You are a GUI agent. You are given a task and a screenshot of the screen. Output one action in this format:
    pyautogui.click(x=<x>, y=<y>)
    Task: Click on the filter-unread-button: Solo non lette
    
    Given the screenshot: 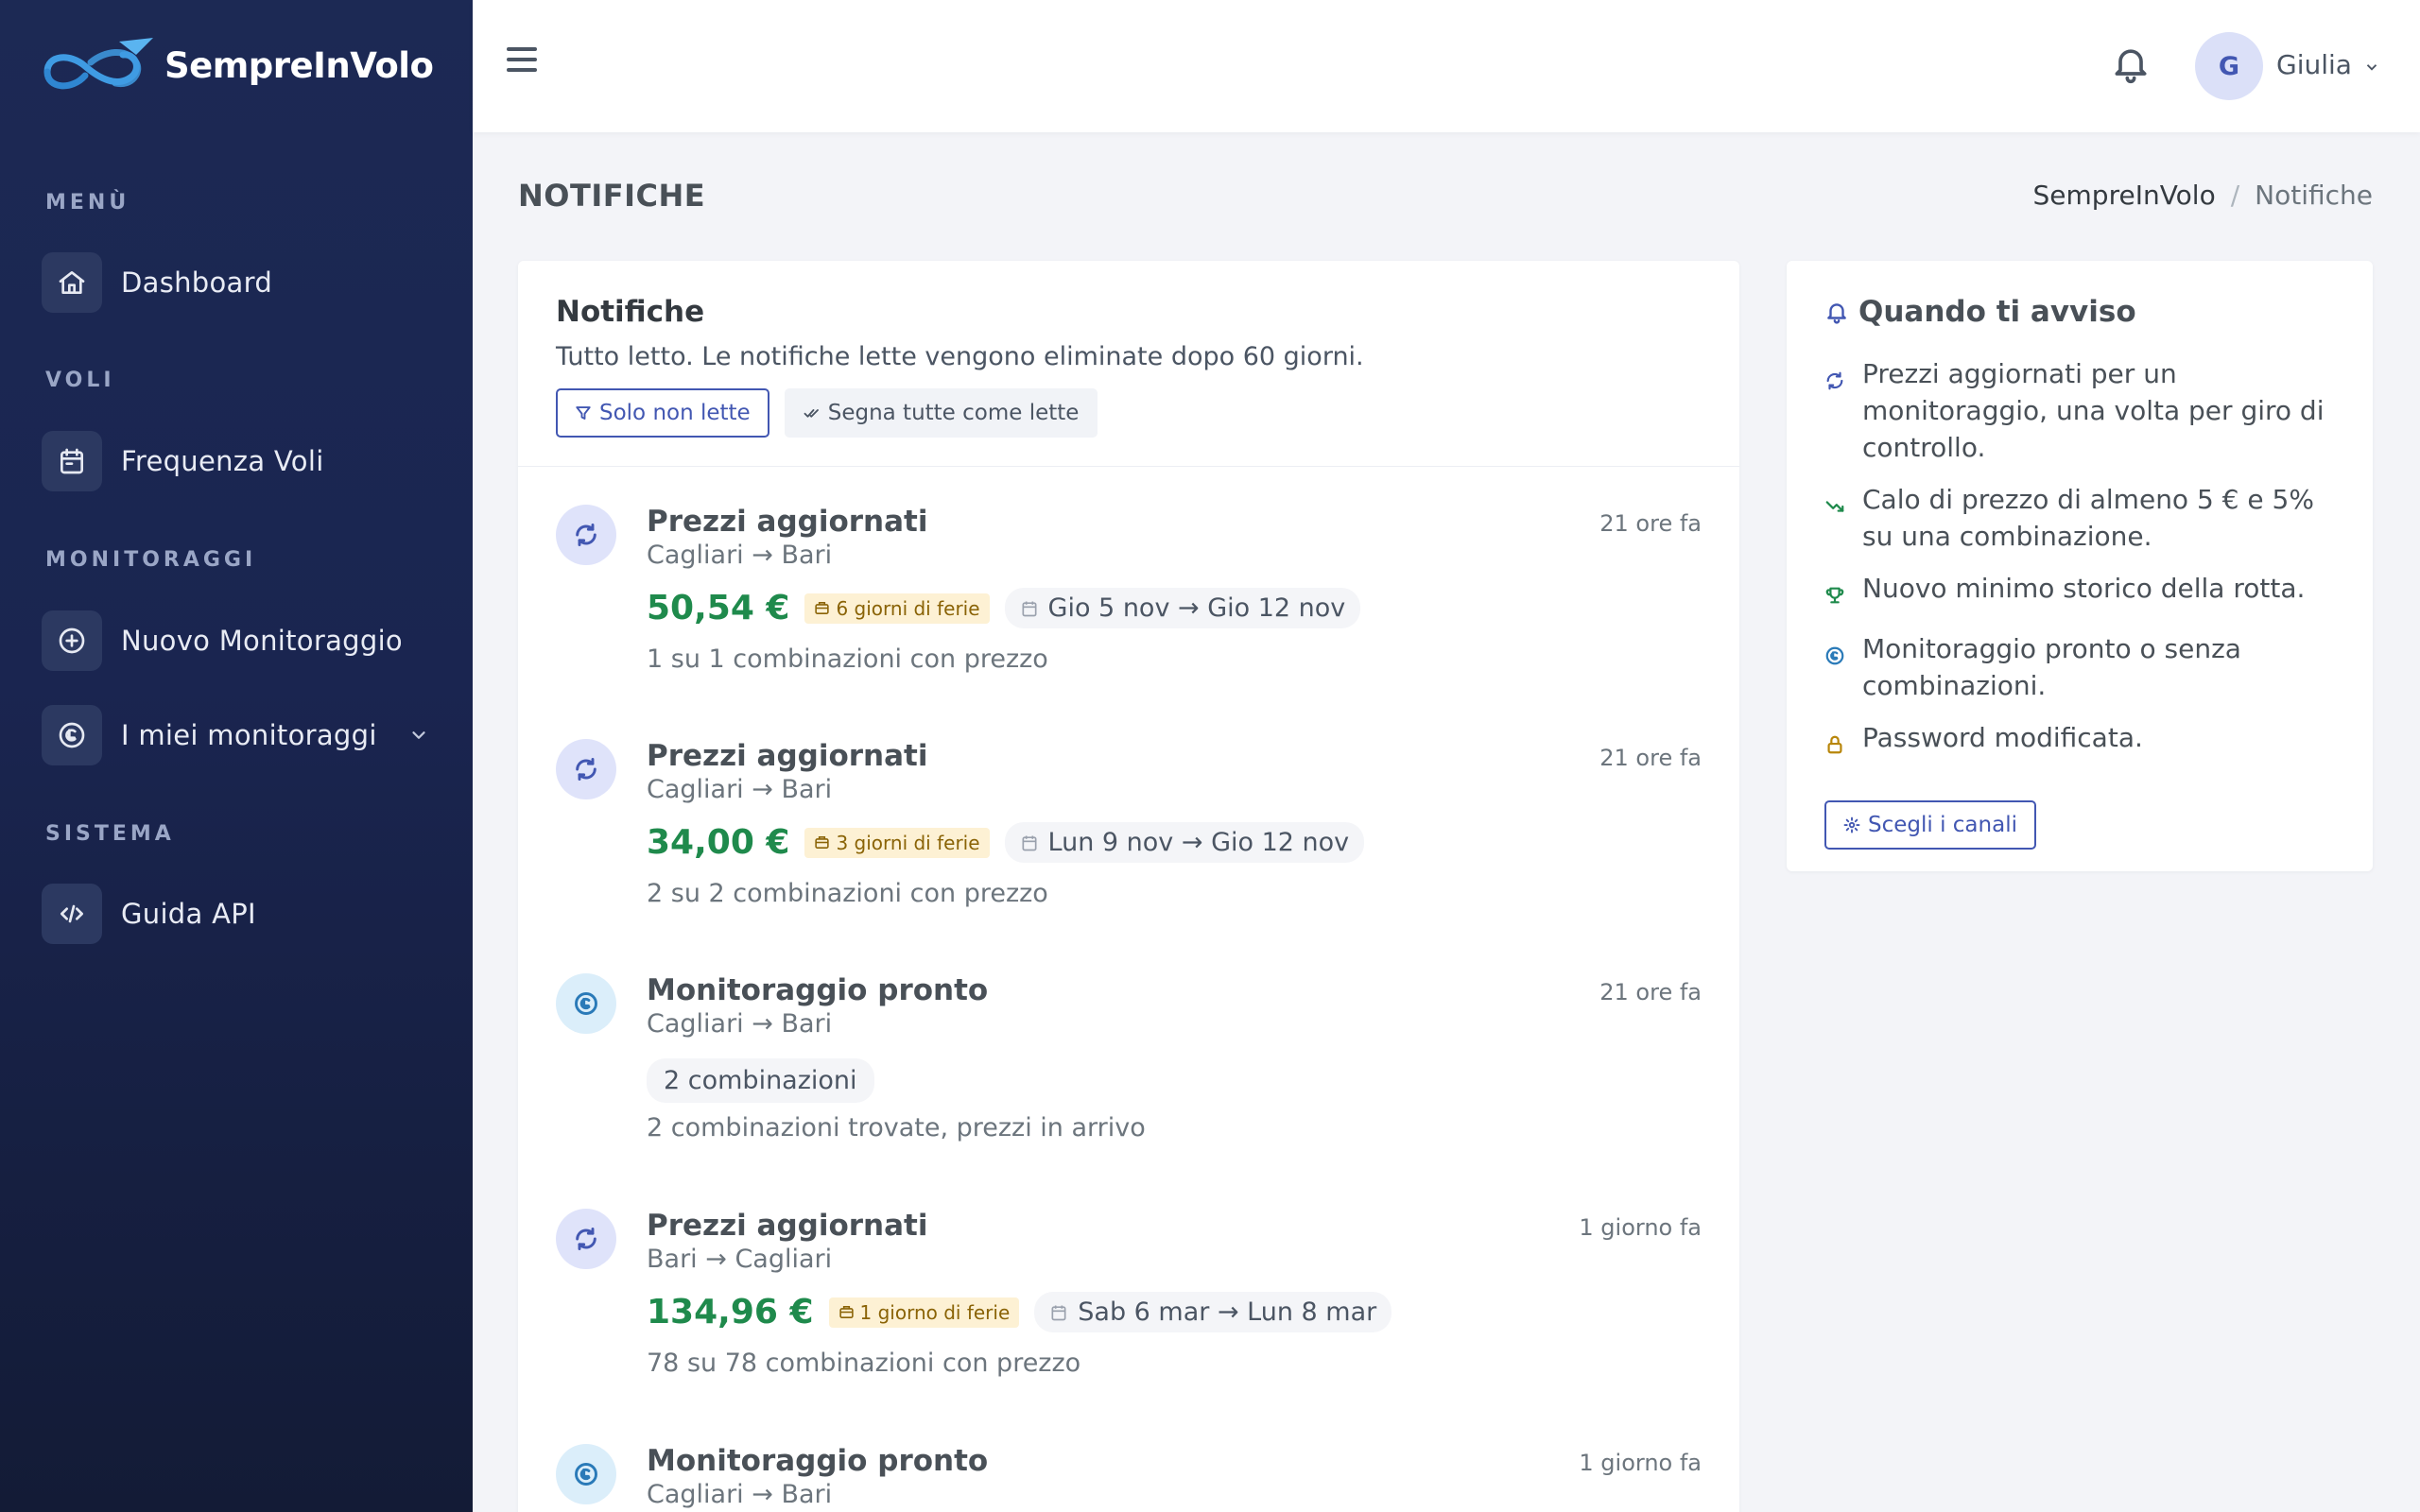 What is the action you would take?
    pyautogui.click(x=662, y=413)
    